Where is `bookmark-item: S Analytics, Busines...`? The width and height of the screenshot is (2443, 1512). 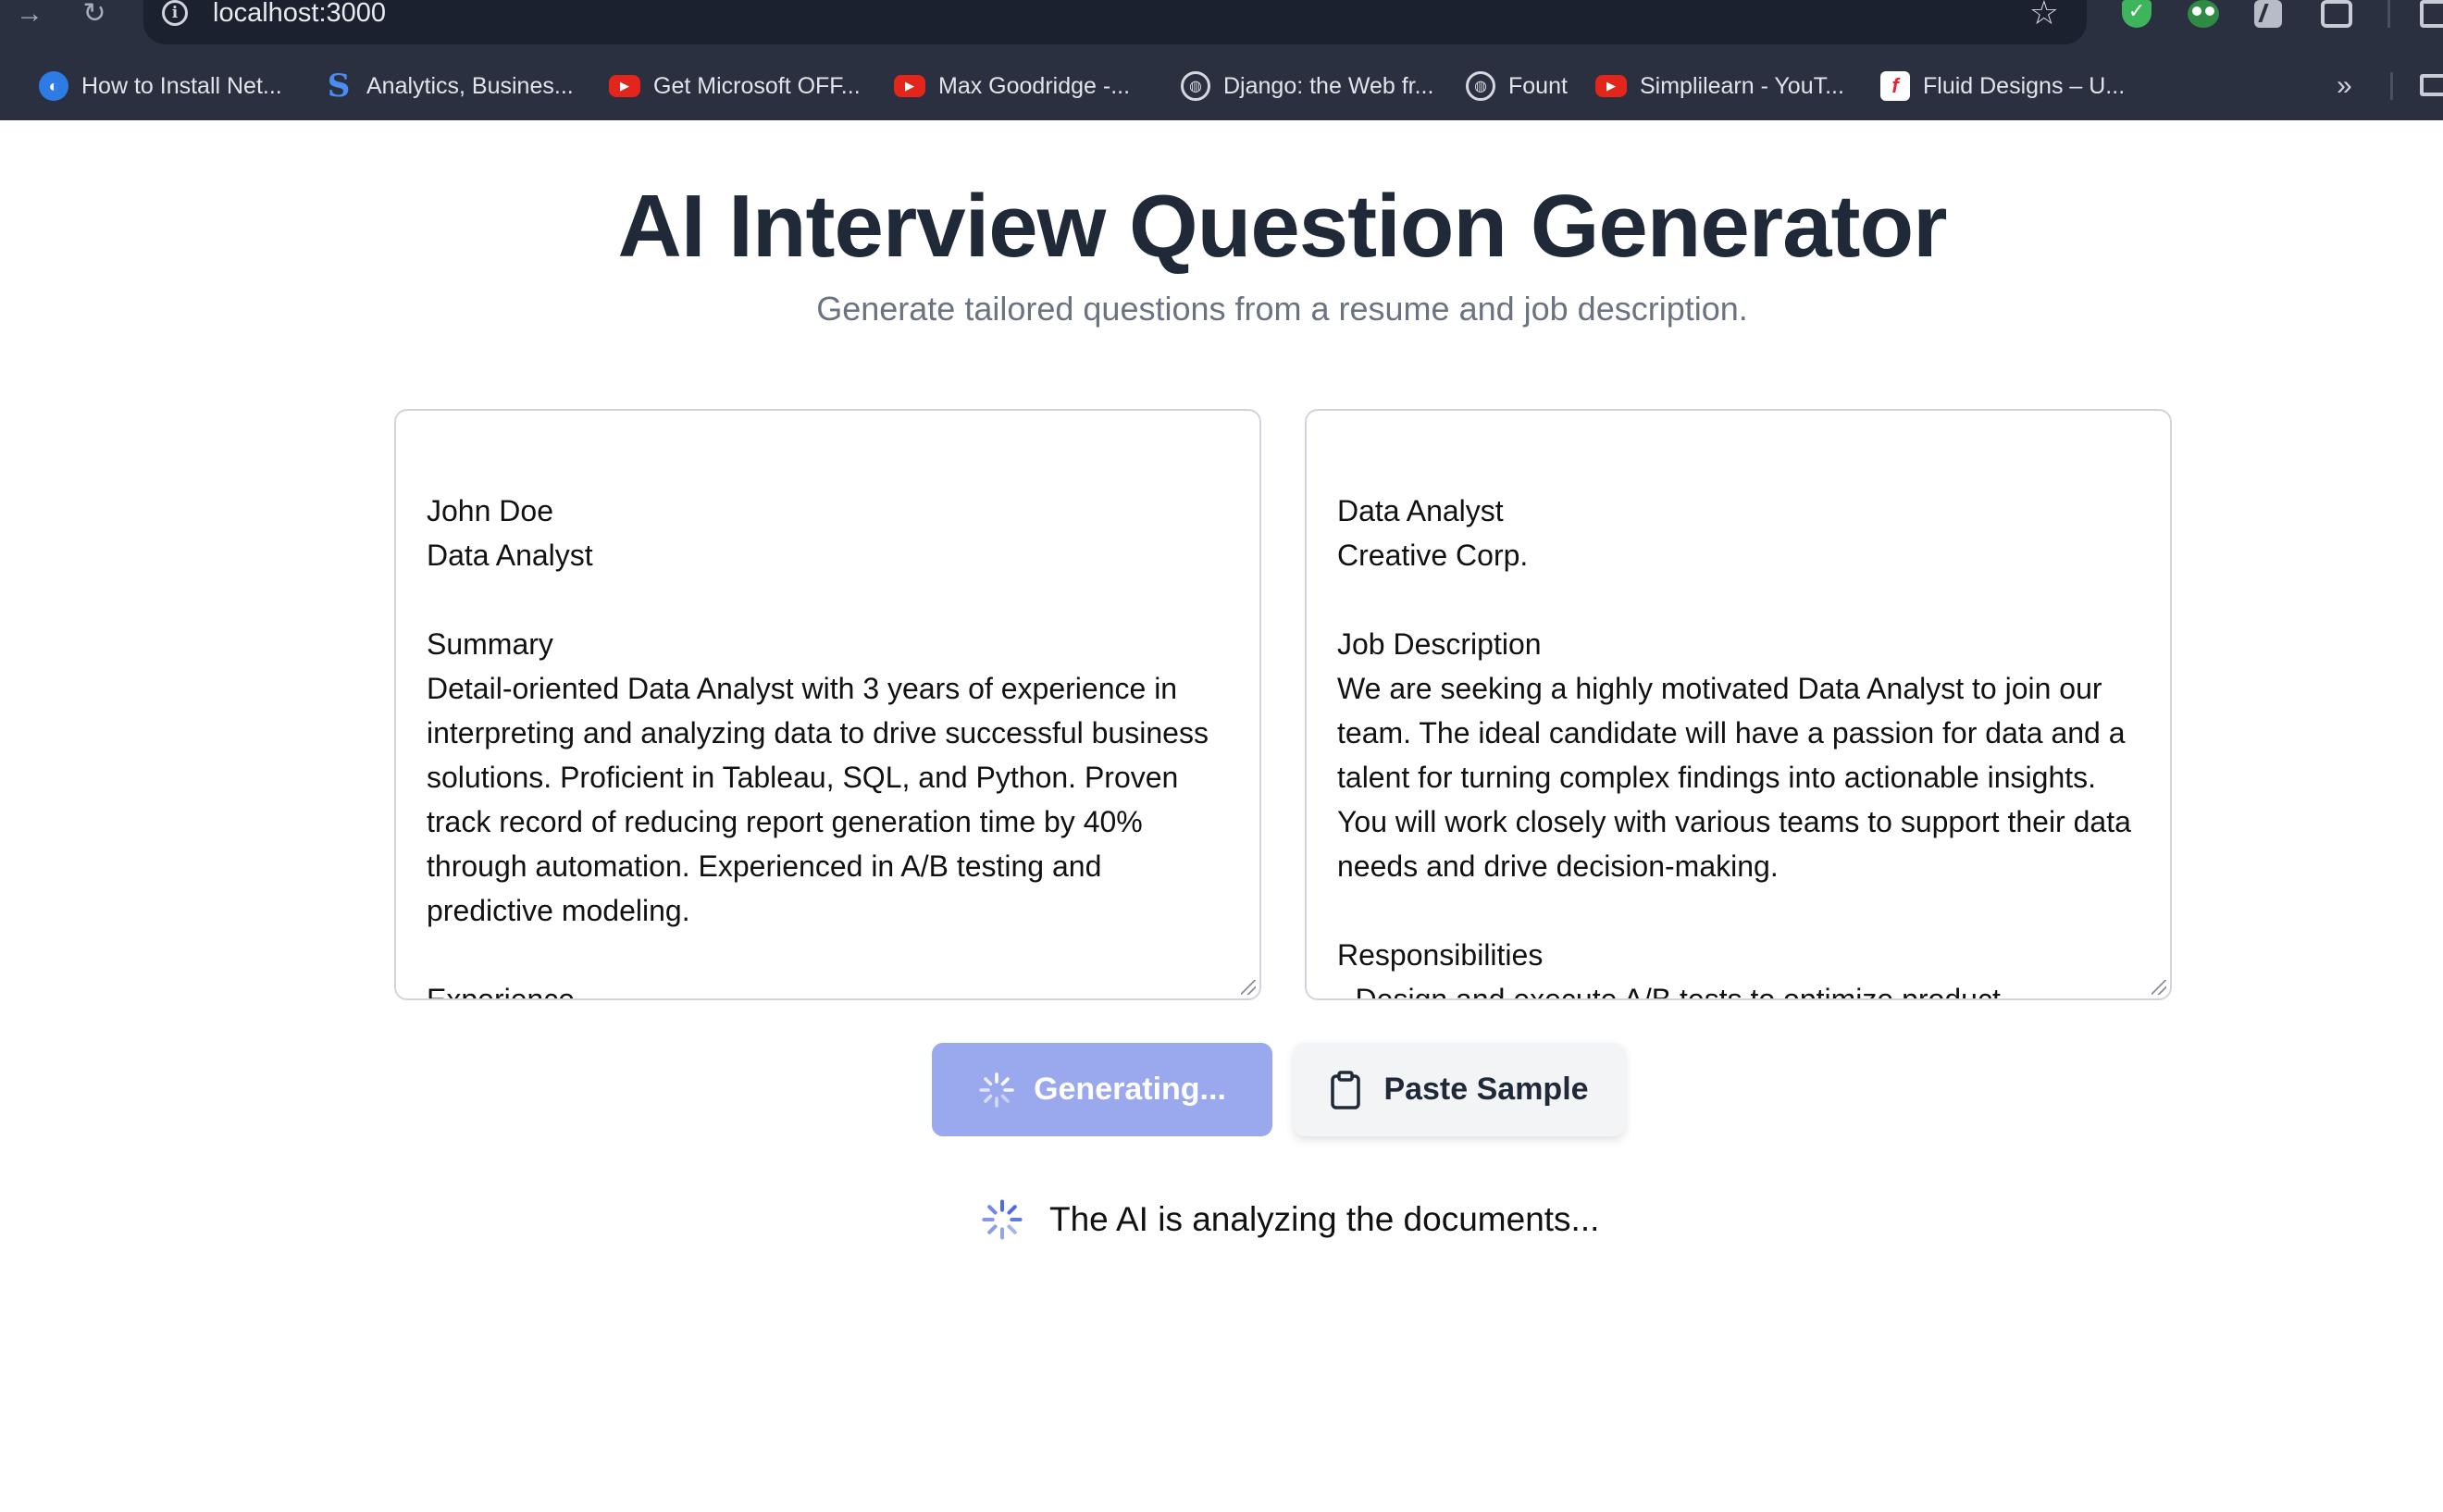 bookmark-item: S Analytics, Busines... is located at coordinates (449, 86).